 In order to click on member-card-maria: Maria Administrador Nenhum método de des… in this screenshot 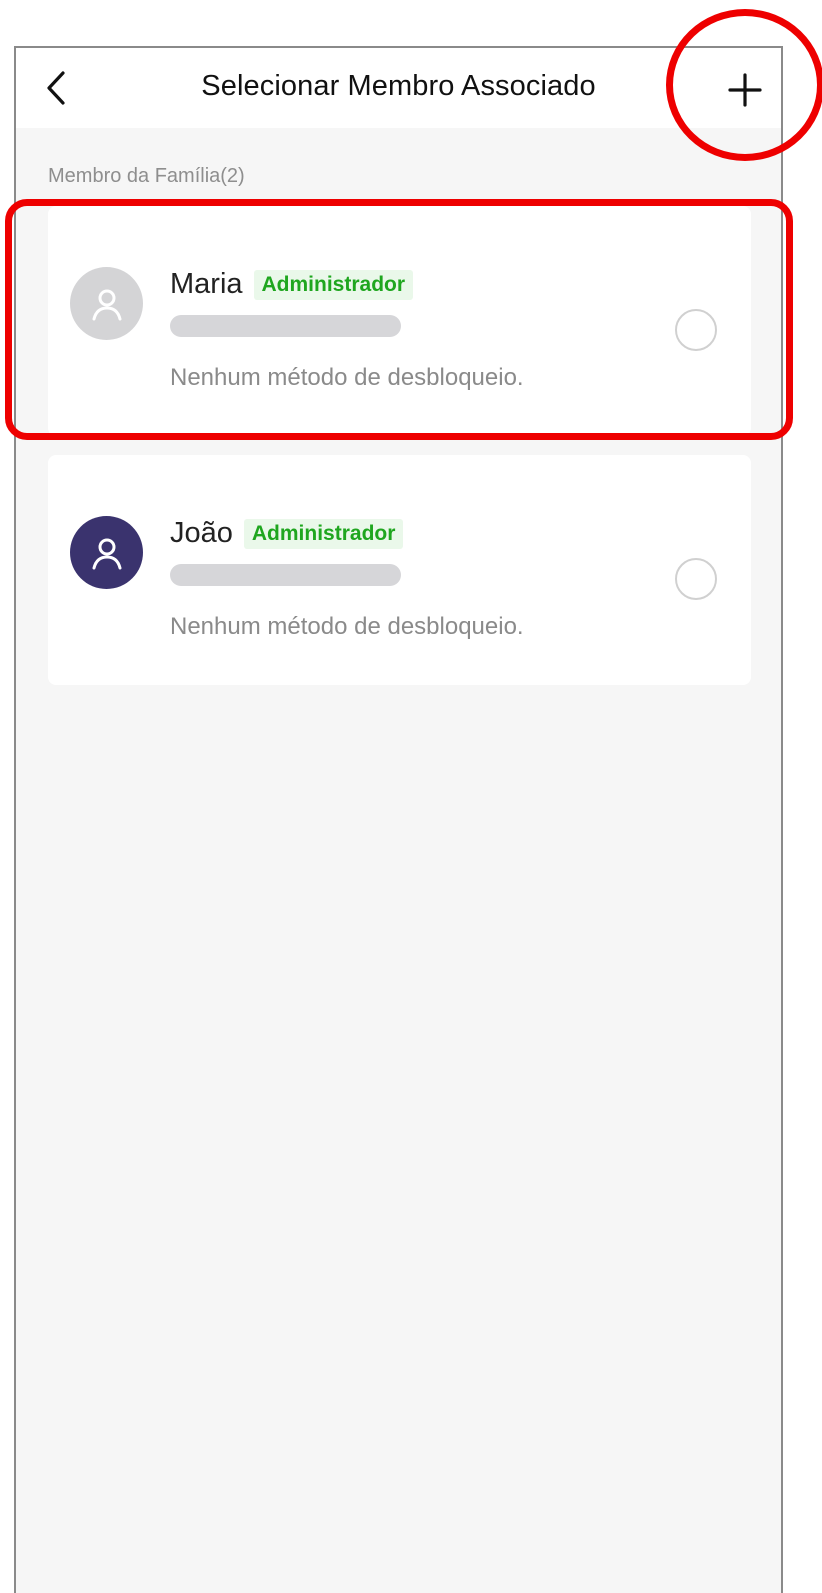, I will do `click(399, 321)`.